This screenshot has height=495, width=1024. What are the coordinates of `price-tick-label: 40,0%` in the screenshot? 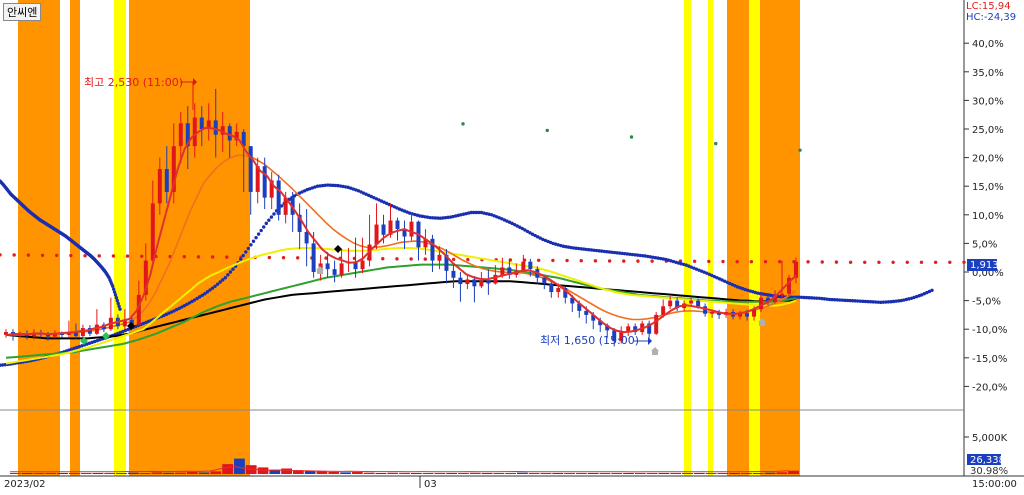 It's located at (988, 44).